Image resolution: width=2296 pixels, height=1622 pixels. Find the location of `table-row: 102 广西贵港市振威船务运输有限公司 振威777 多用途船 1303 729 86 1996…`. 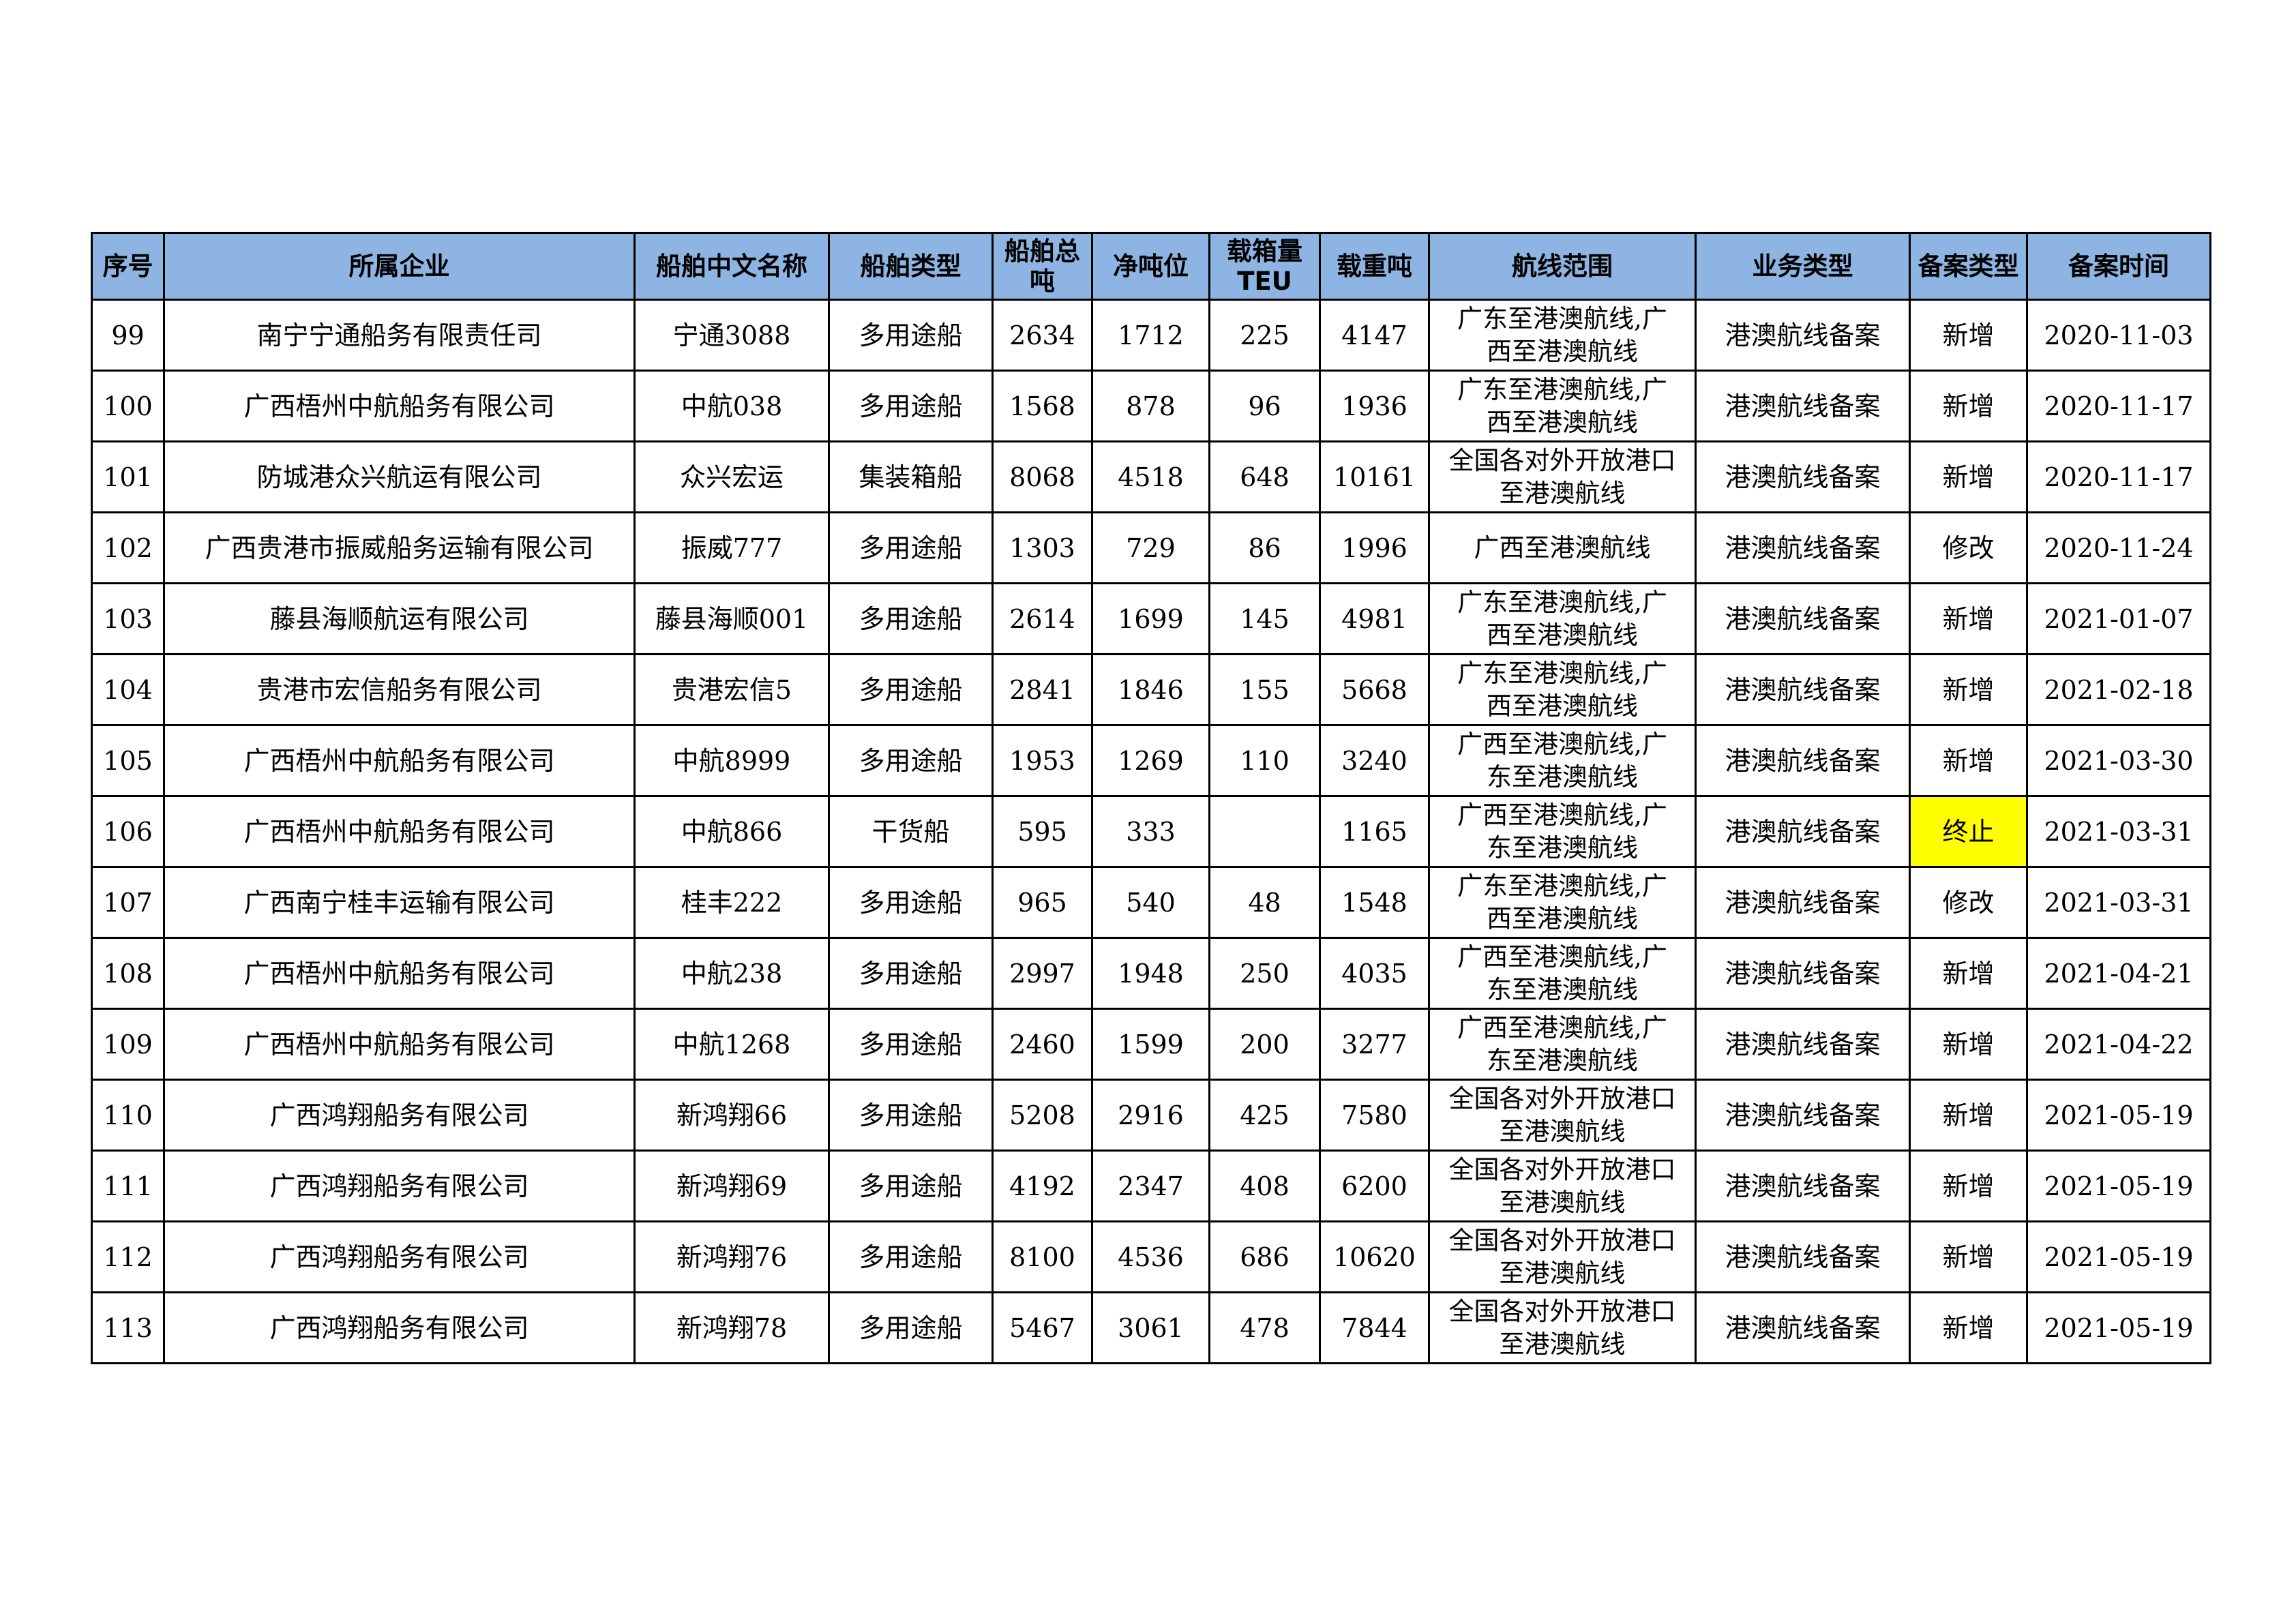

table-row: 102 广西贵港市振威船务运输有限公司 振威777 多用途船 1303 729 86 1996… is located at coordinates (1151, 547).